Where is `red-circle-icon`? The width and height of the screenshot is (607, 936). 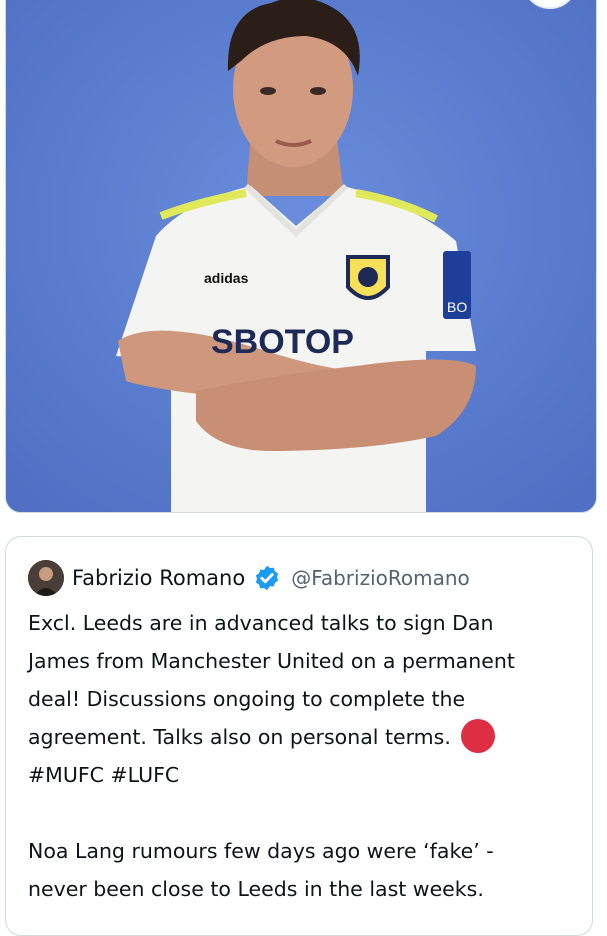 red-circle-icon is located at coordinates (477, 736).